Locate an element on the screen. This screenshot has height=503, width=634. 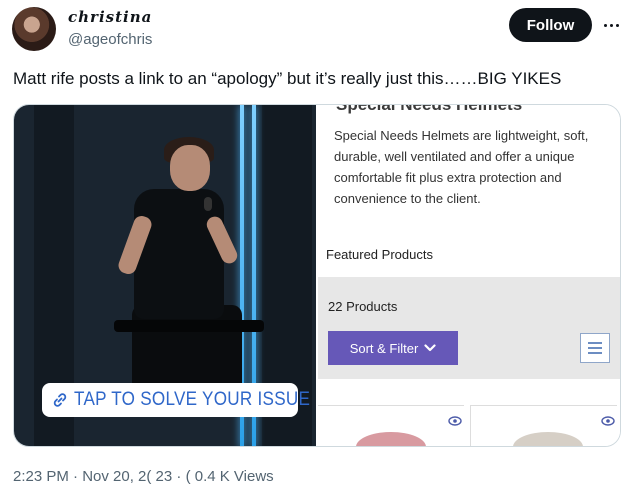
avatar is located at coordinates (34, 29).